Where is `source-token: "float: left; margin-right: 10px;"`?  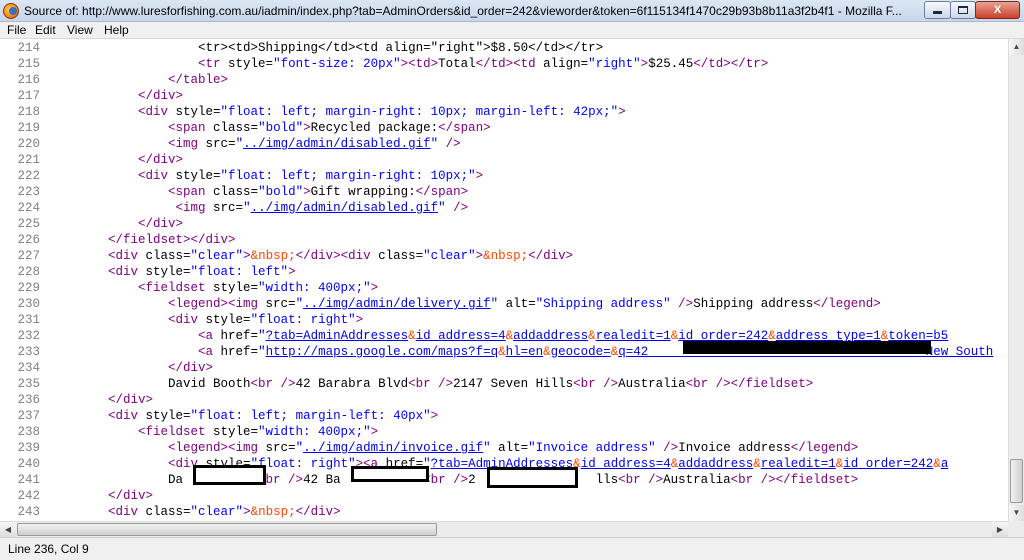
source-token: "float: left; margin-right: 10px;" is located at coordinates (348, 176).